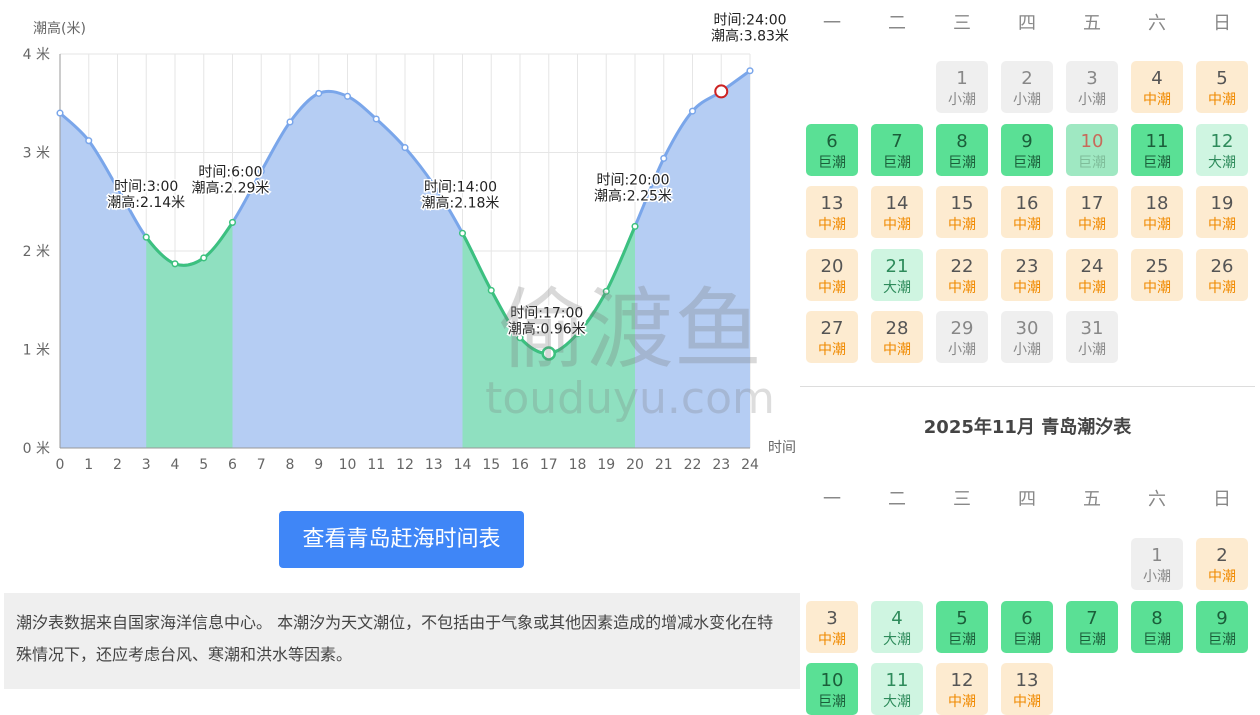  I want to click on calendar-day: 29 小潮, so click(962, 337).